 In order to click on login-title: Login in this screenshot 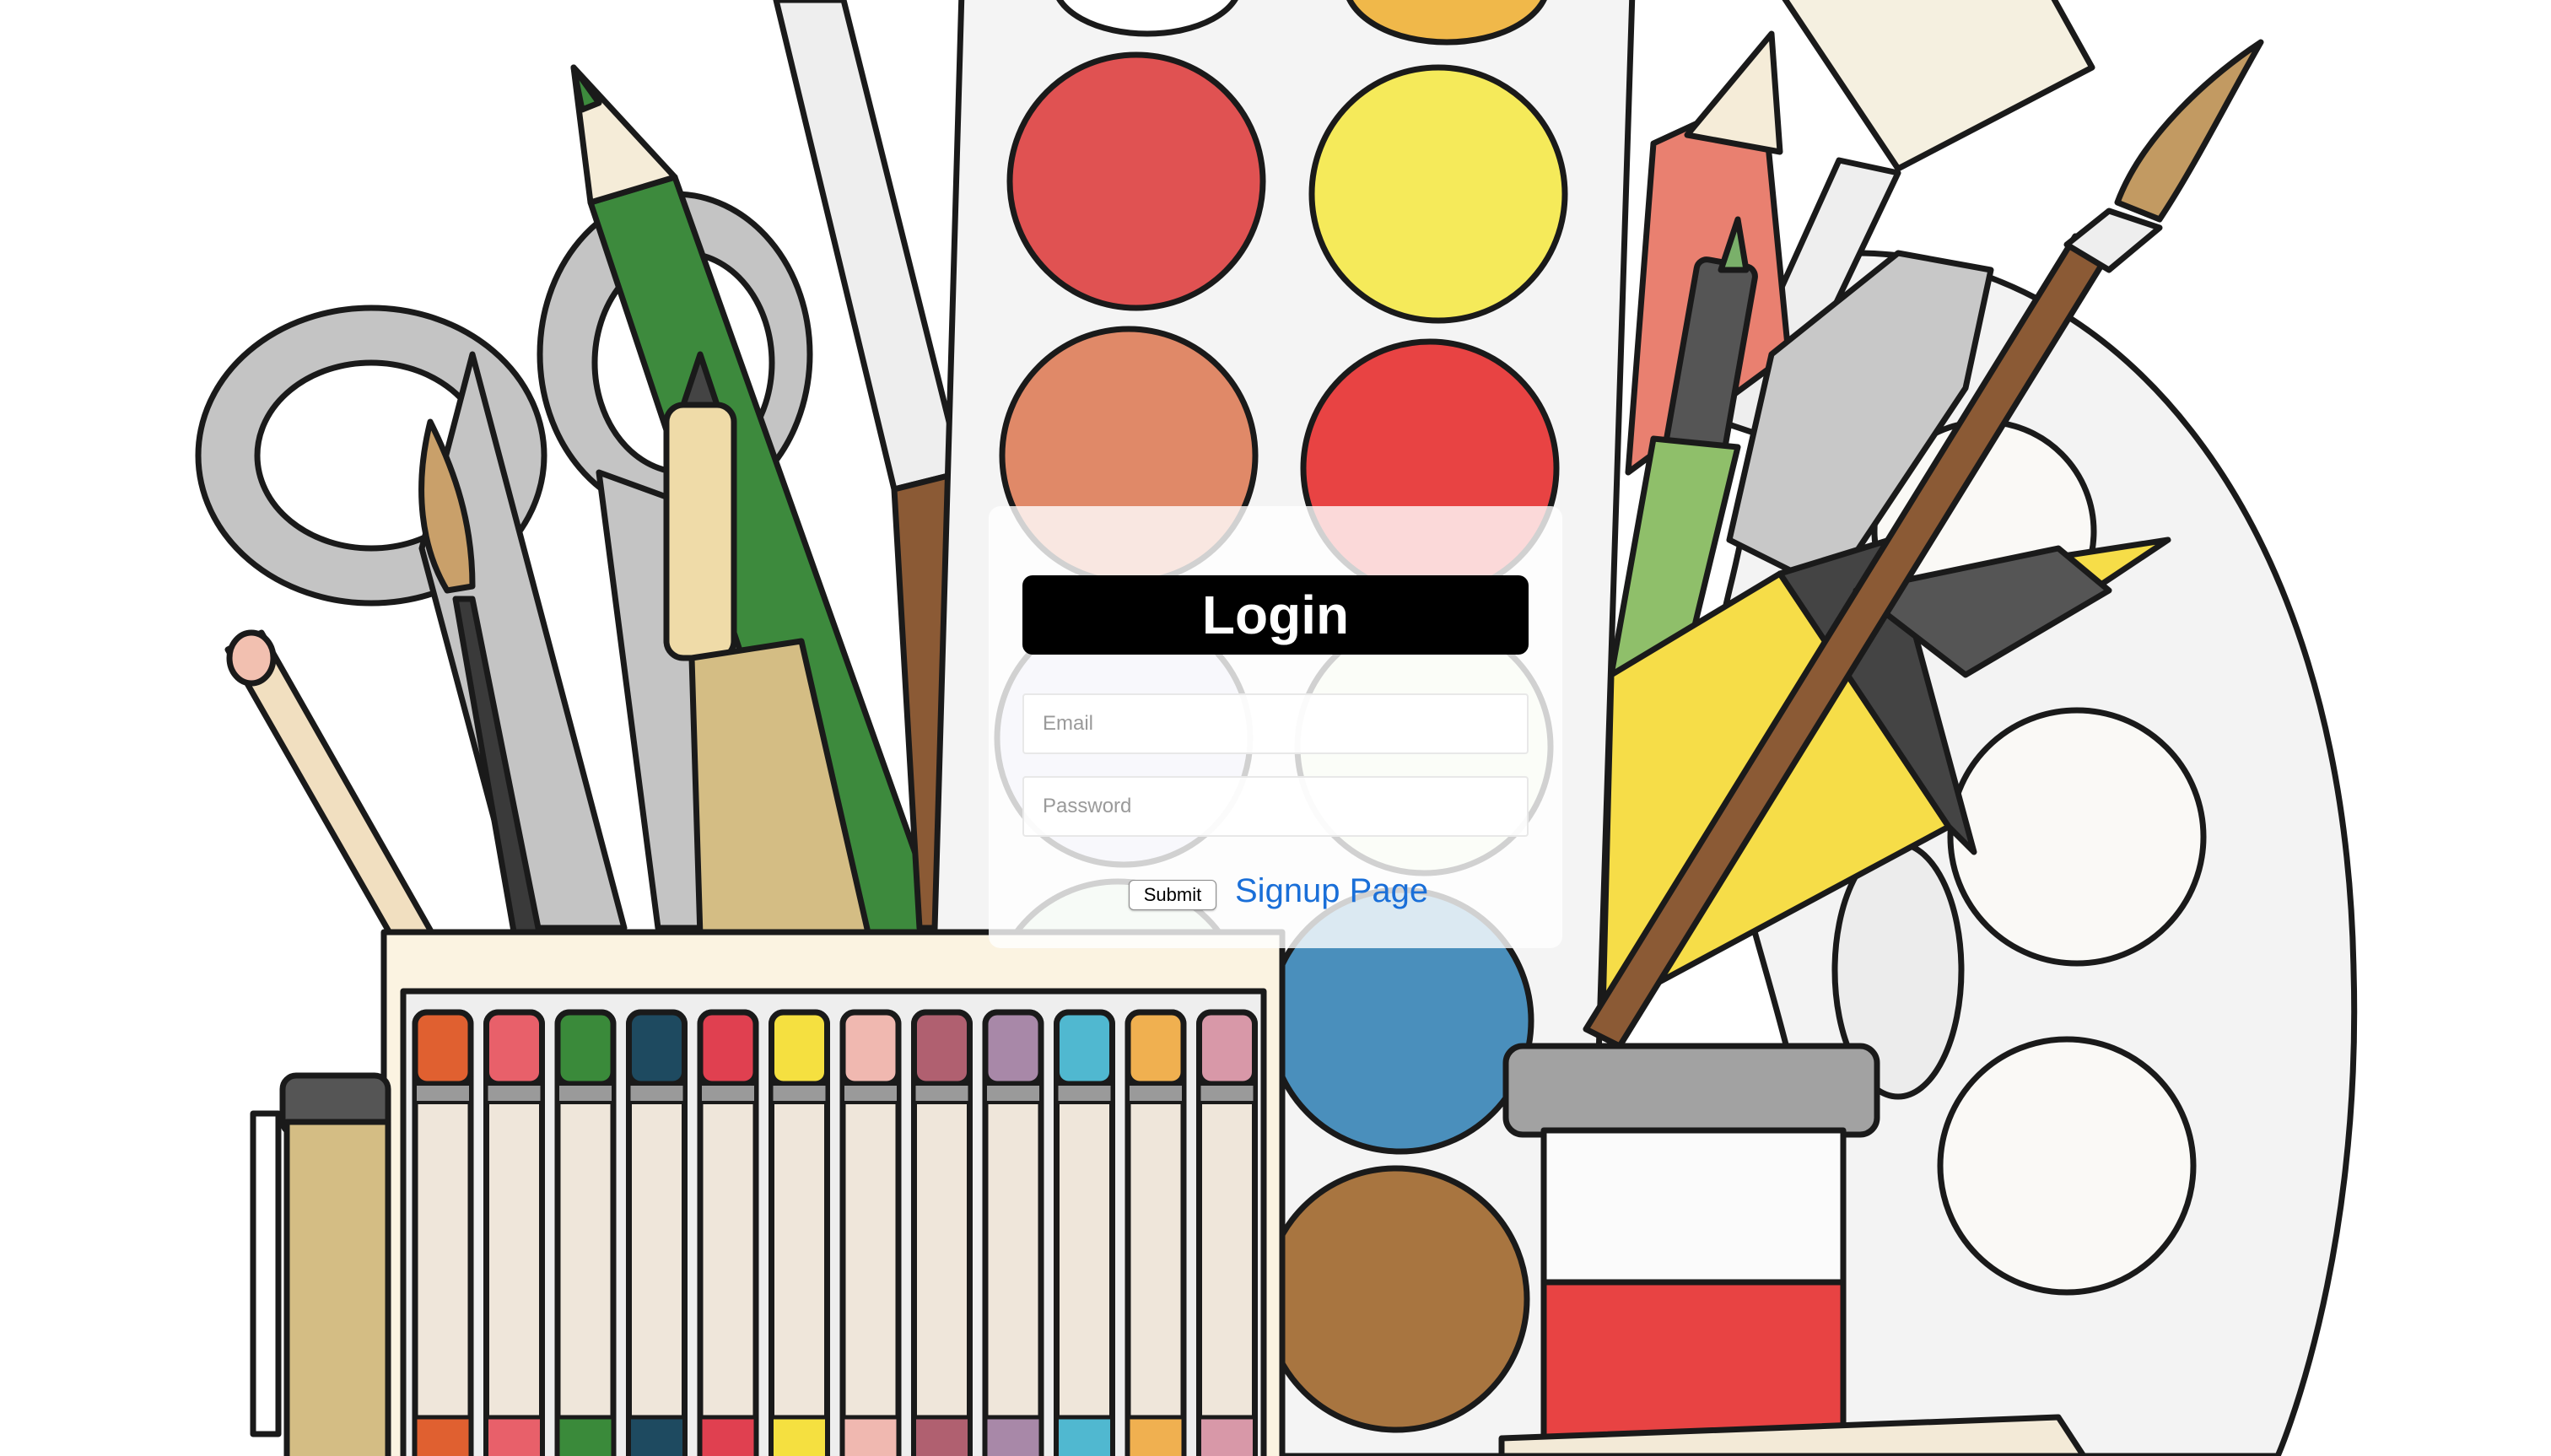, I will do `click(1275, 615)`.